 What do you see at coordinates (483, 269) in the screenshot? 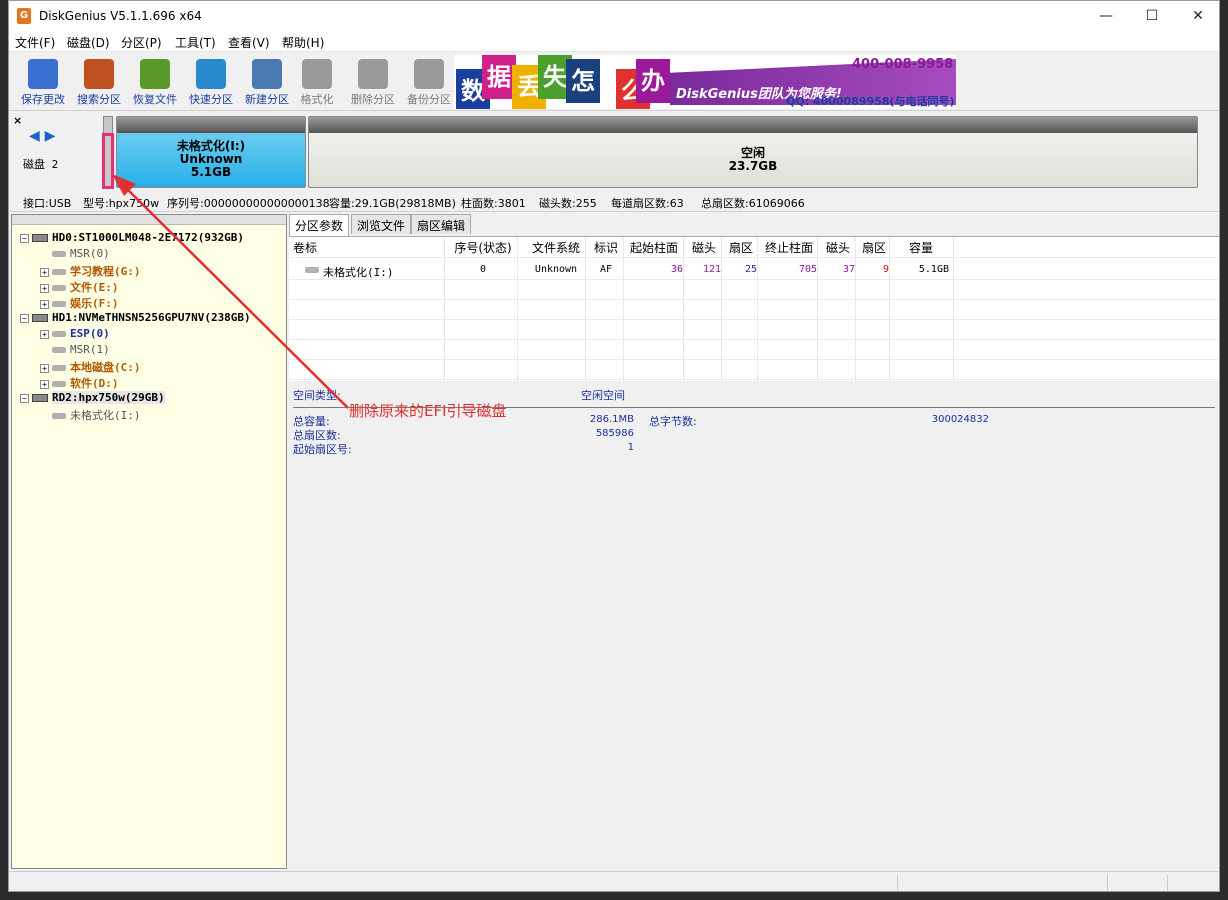
I see `table-cell: 0` at bounding box center [483, 269].